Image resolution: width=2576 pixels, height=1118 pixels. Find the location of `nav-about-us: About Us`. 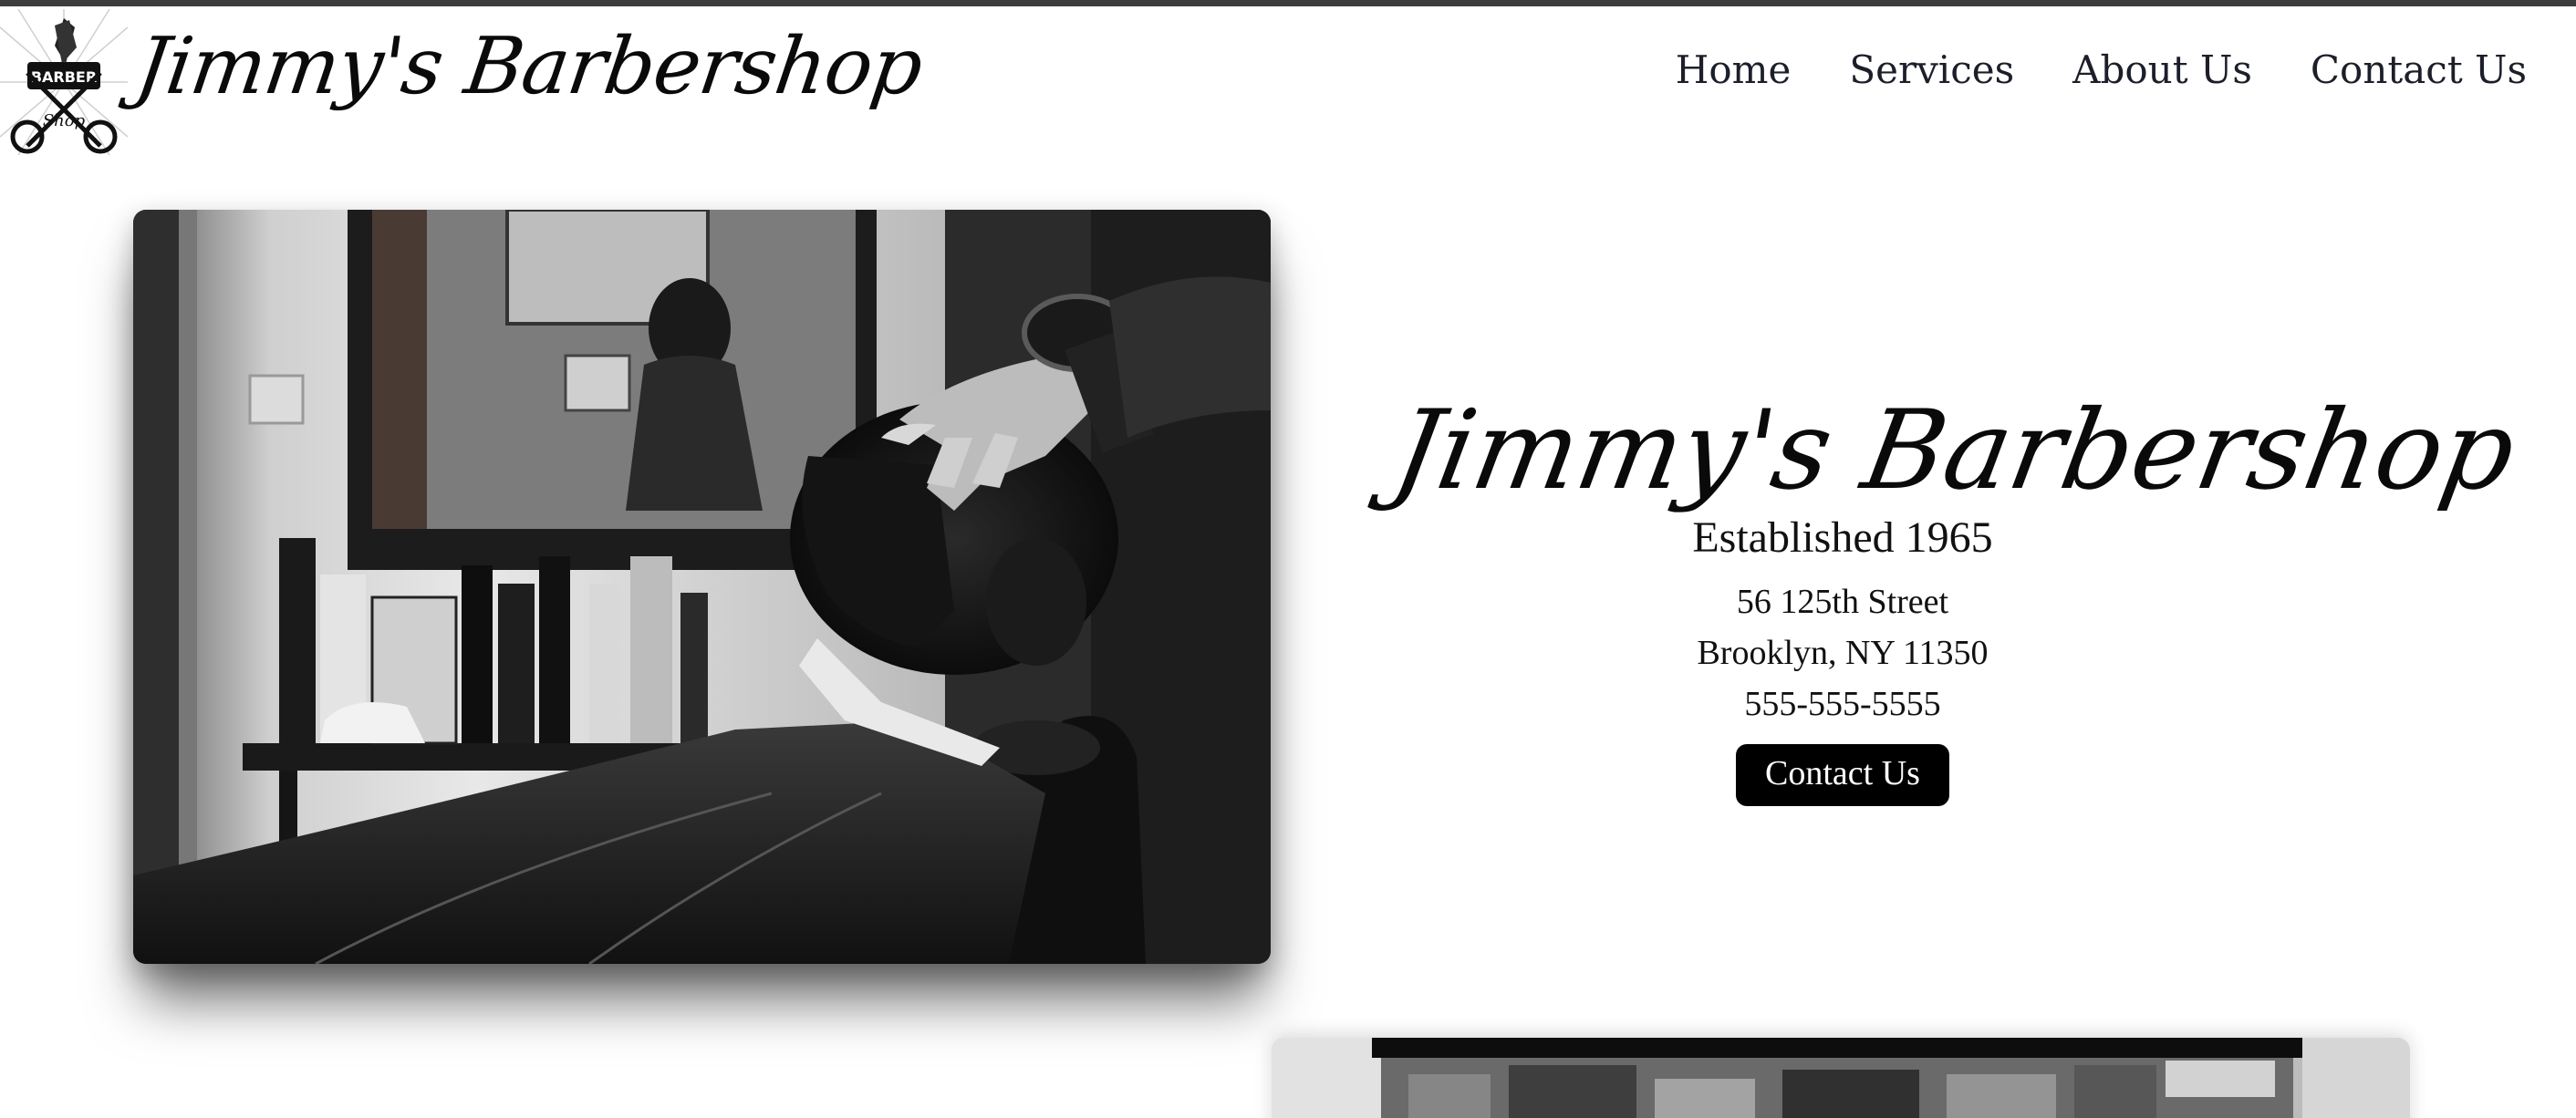

nav-about-us: About Us is located at coordinates (2162, 69).